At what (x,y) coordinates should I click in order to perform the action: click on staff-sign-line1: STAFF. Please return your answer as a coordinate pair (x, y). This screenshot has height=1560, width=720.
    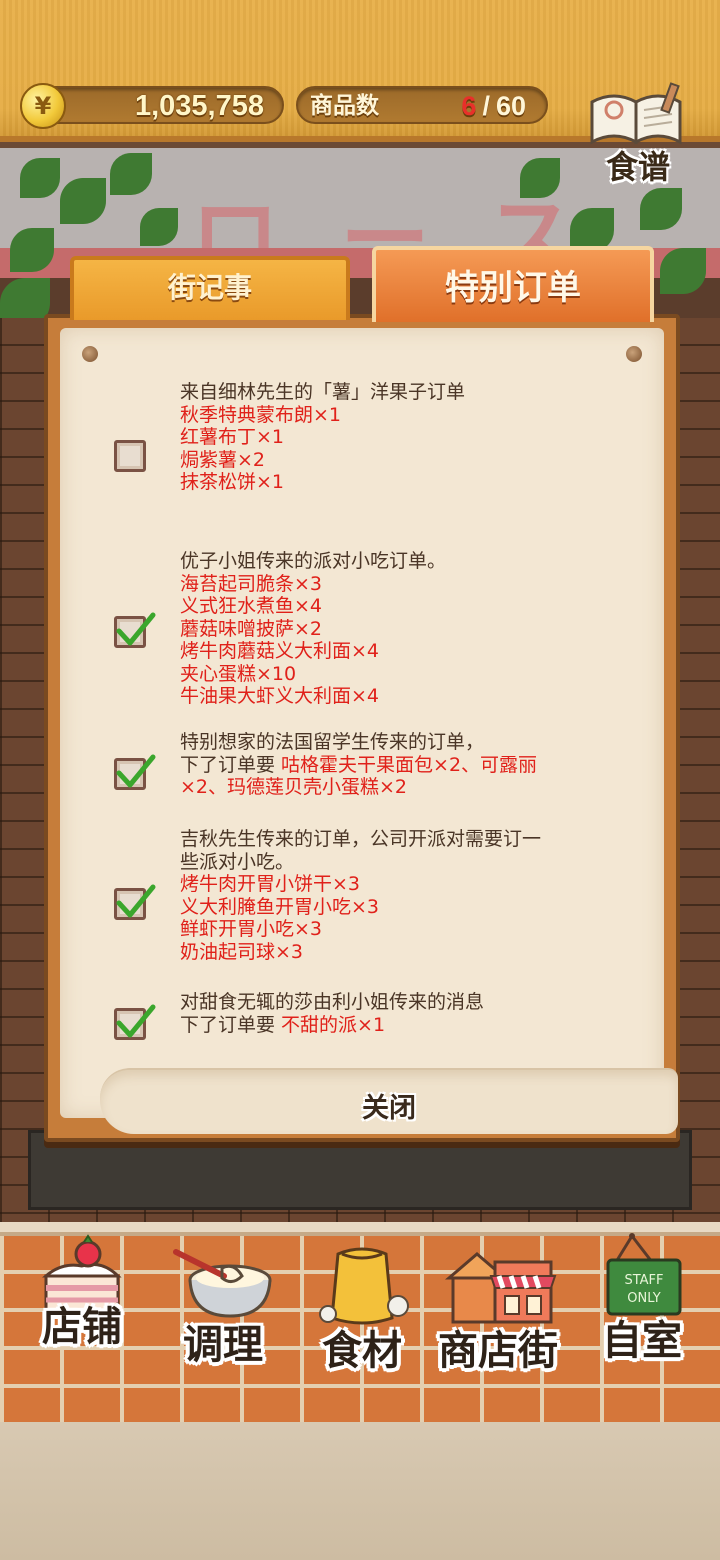
    Looking at the image, I should click on (643, 1280).